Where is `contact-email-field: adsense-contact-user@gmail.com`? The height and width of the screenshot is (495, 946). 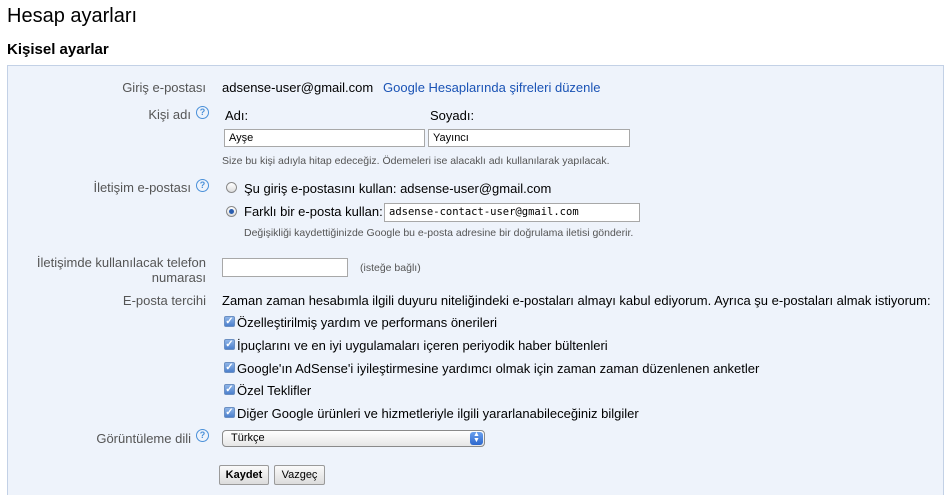 contact-email-field: adsense-contact-user@gmail.com is located at coordinates (512, 212).